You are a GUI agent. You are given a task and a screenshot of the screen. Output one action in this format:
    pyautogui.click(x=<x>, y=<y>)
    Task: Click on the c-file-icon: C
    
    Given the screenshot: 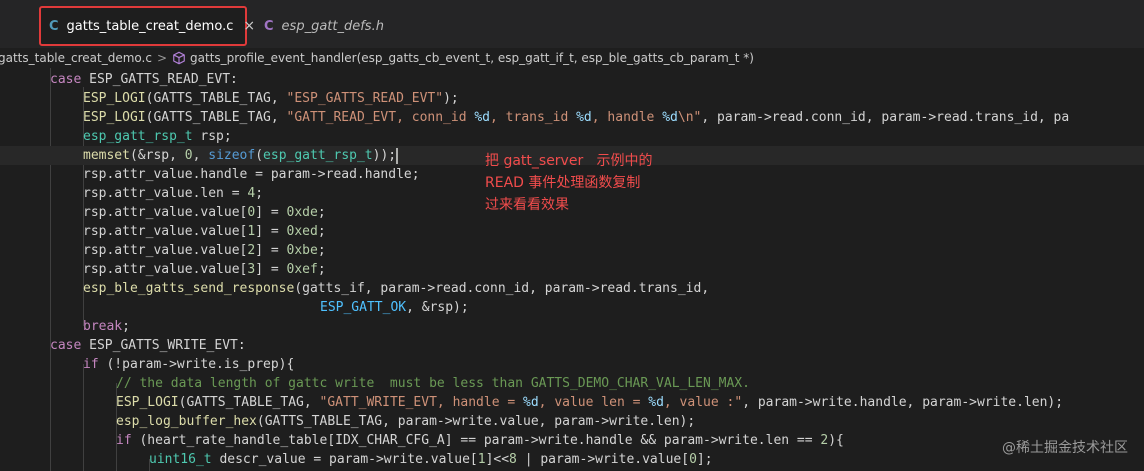 What is the action you would take?
    pyautogui.click(x=54, y=26)
    